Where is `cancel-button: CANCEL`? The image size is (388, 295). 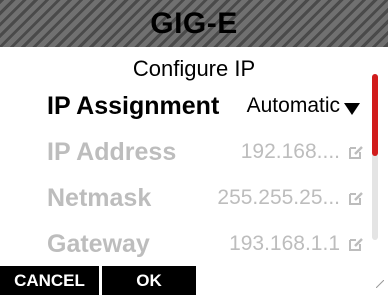 cancel-button: CANCEL is located at coordinates (49, 280).